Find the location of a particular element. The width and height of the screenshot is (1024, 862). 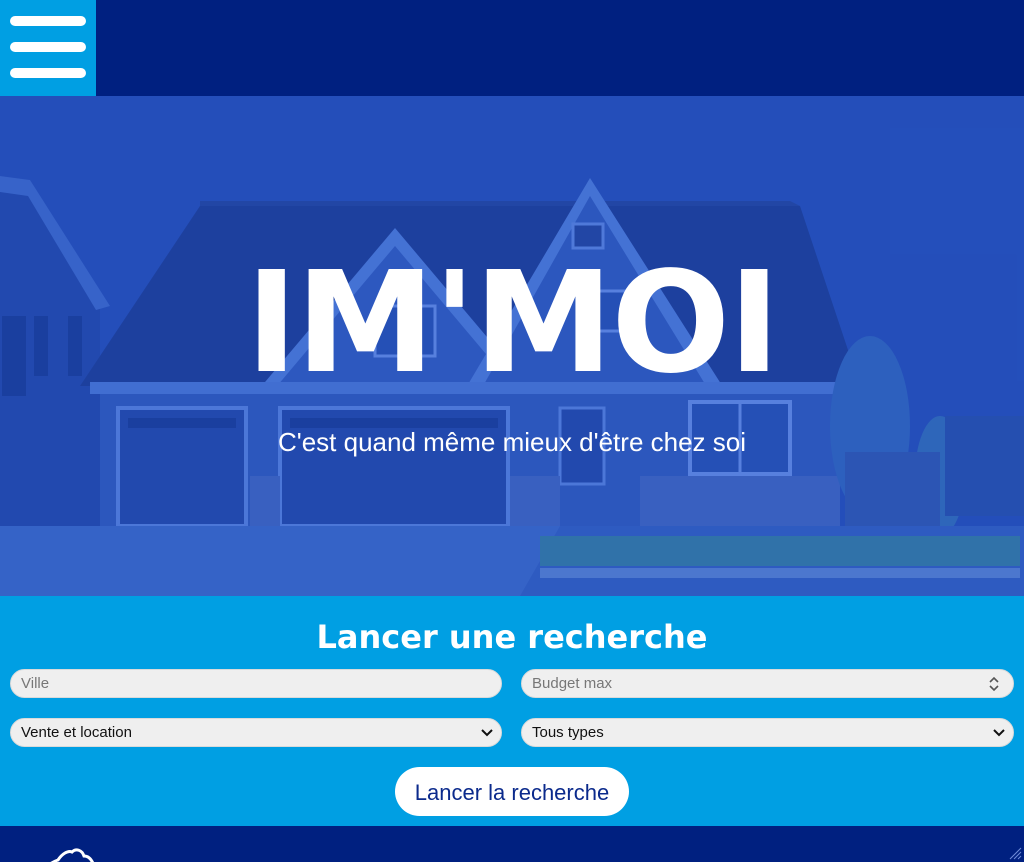

top-bar is located at coordinates (512, 48).